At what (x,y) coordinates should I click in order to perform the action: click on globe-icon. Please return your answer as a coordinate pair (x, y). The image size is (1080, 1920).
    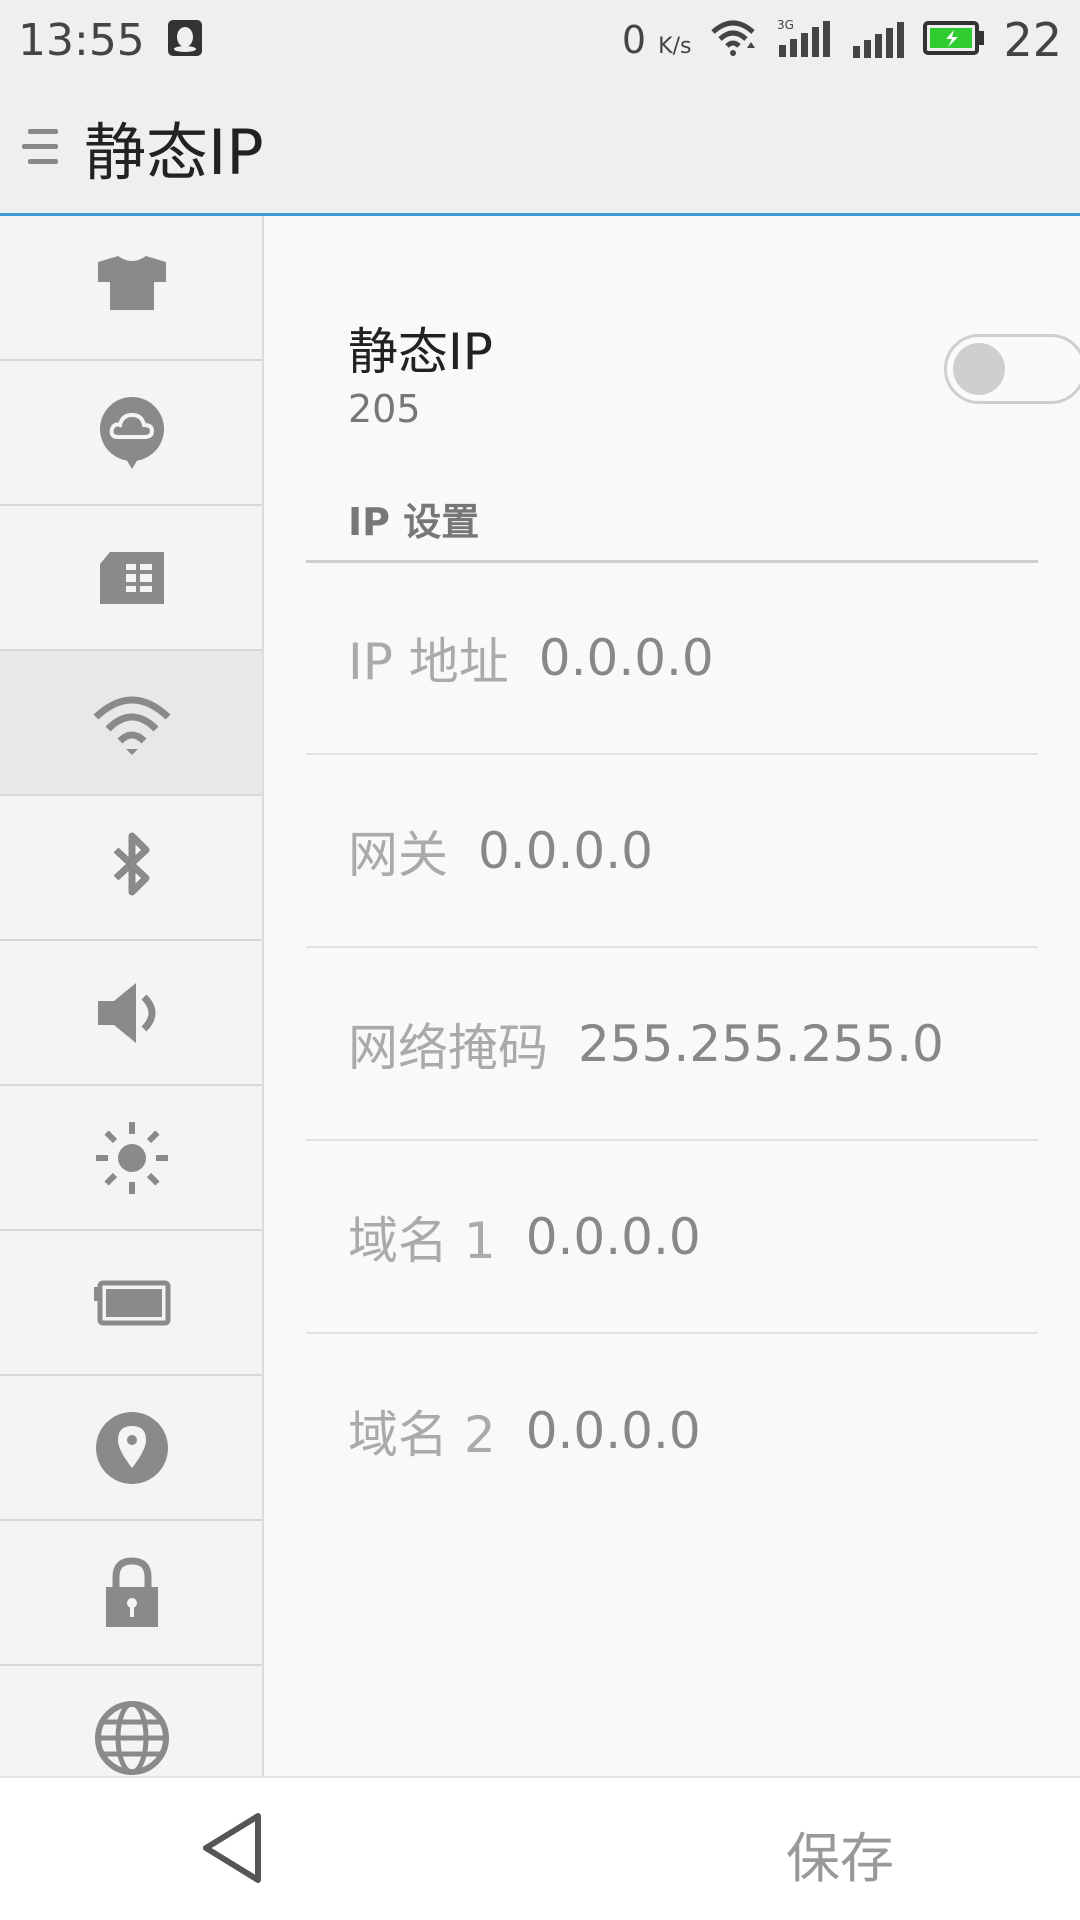
    Looking at the image, I should click on (132, 1737).